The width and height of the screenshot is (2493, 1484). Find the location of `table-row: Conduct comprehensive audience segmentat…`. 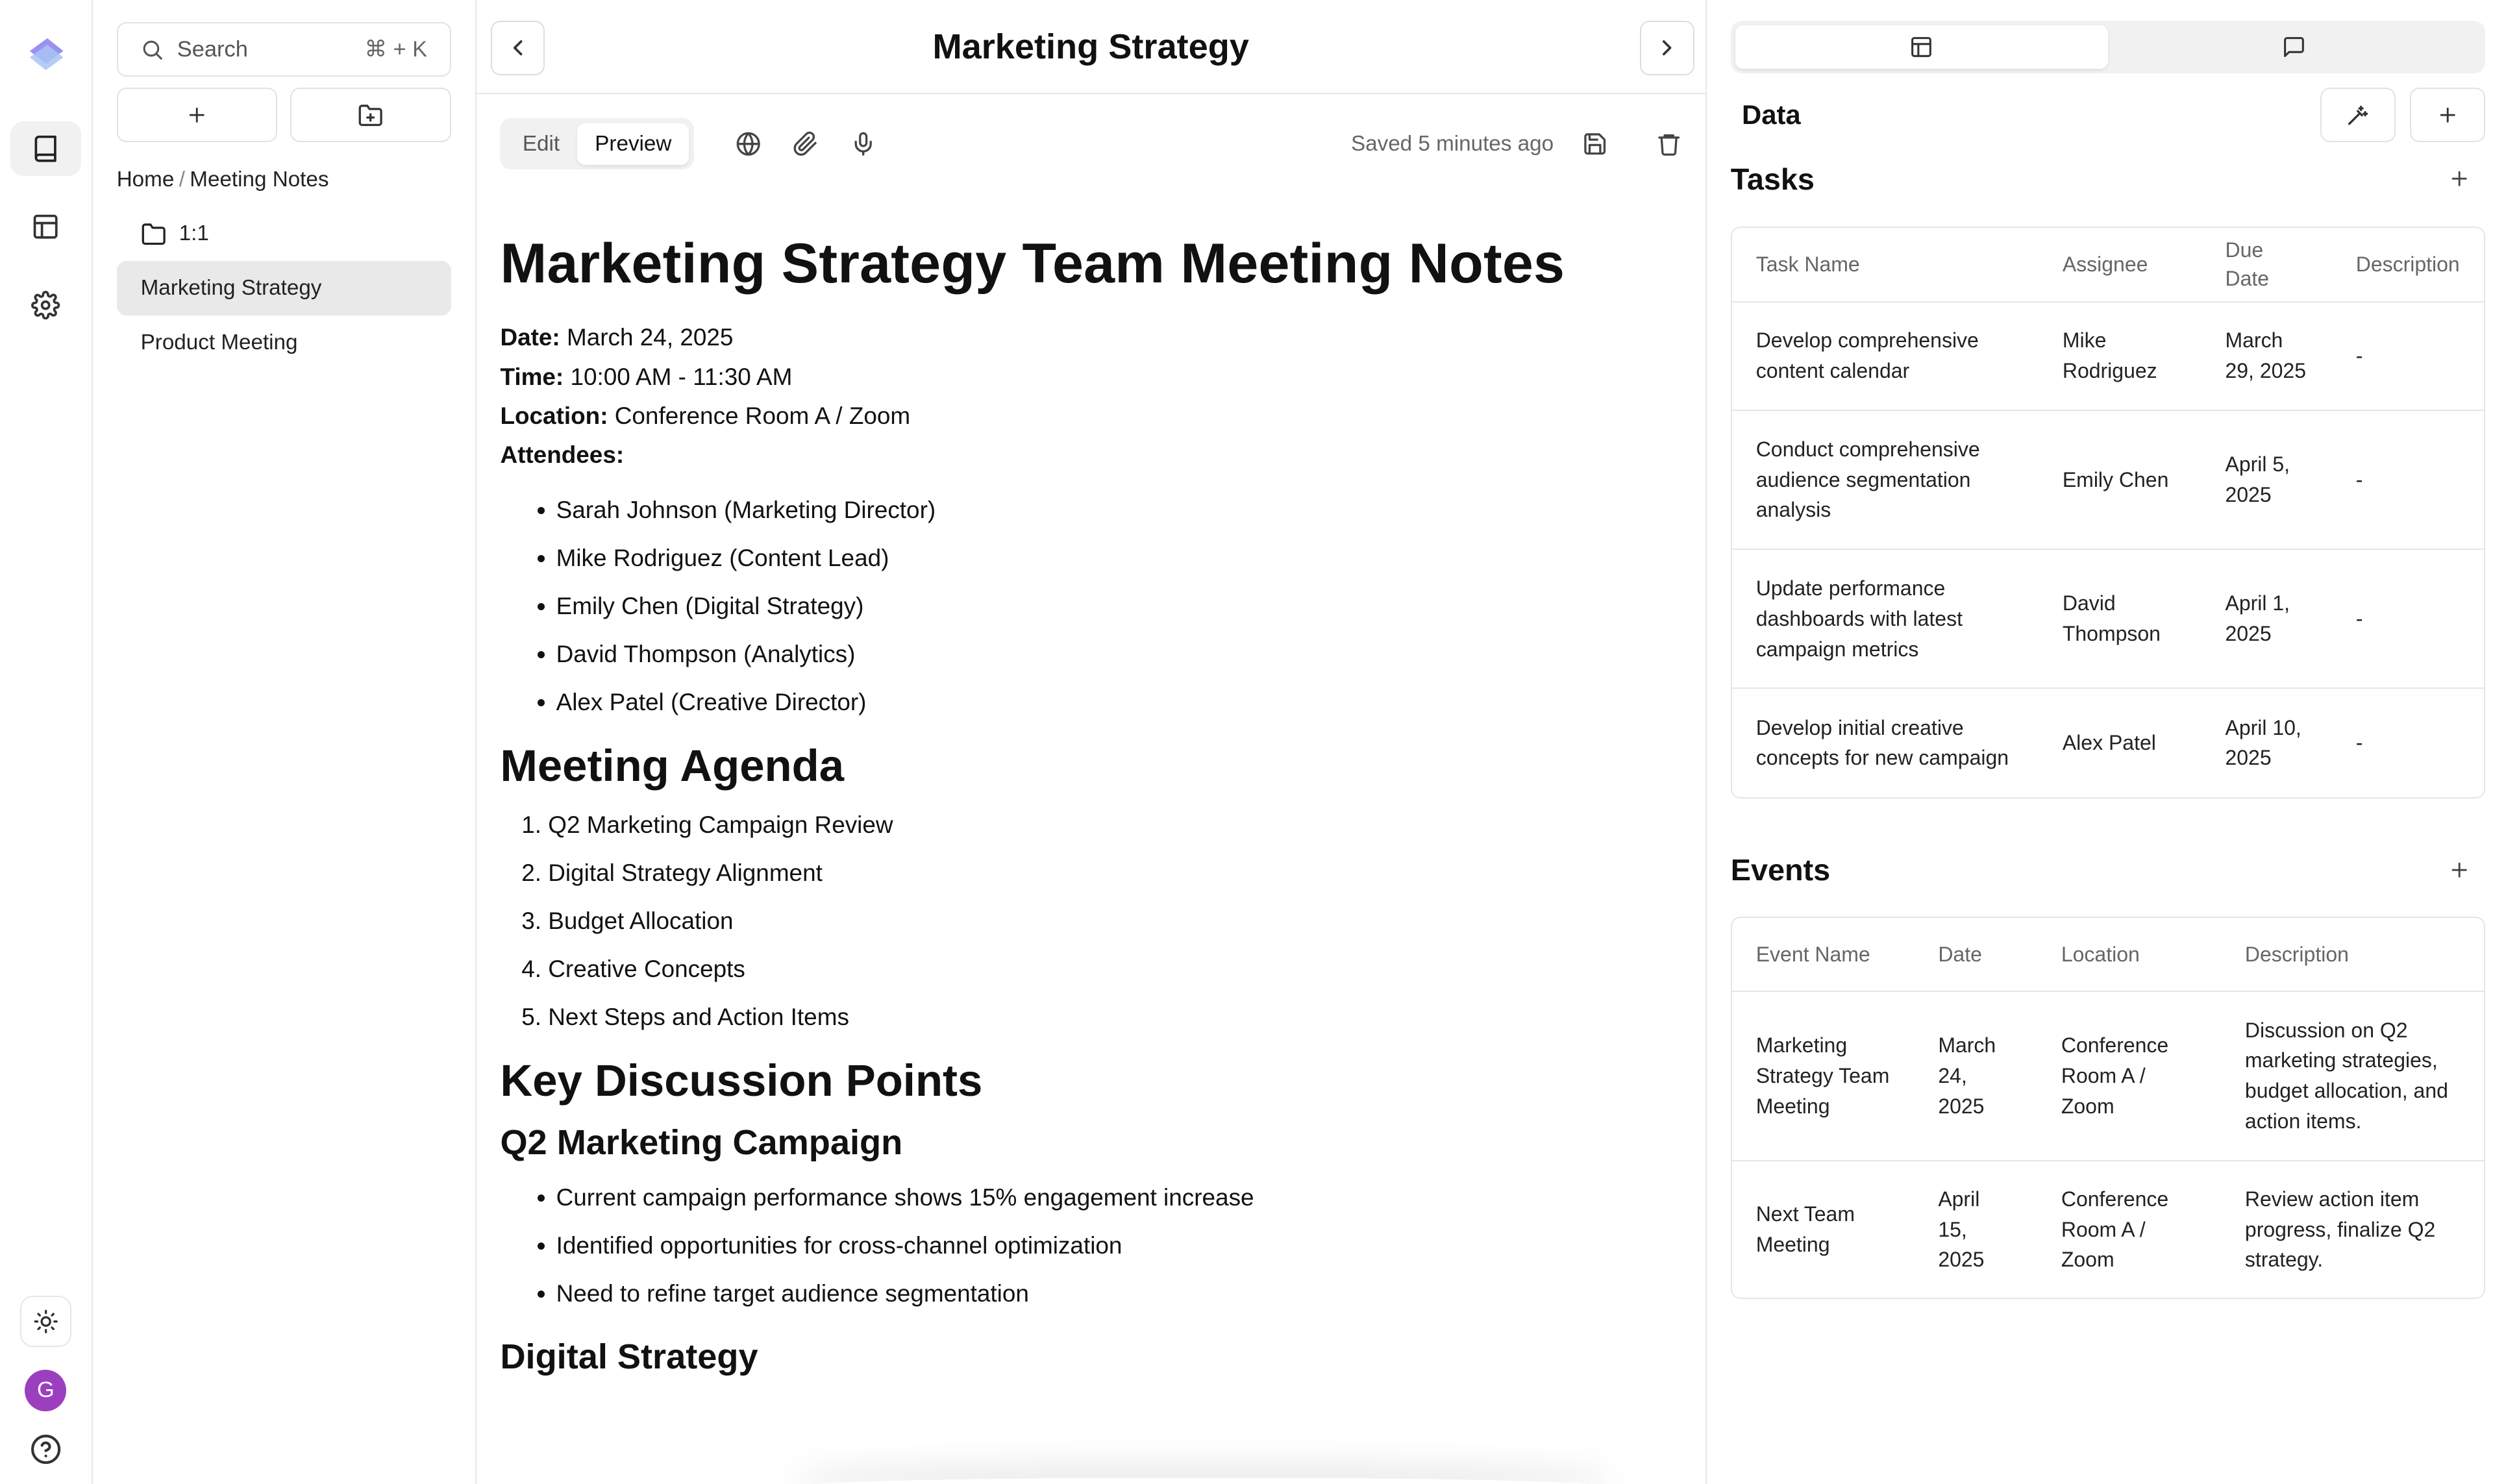

table-row: Conduct comprehensive audience segmentat… is located at coordinates (2107, 480).